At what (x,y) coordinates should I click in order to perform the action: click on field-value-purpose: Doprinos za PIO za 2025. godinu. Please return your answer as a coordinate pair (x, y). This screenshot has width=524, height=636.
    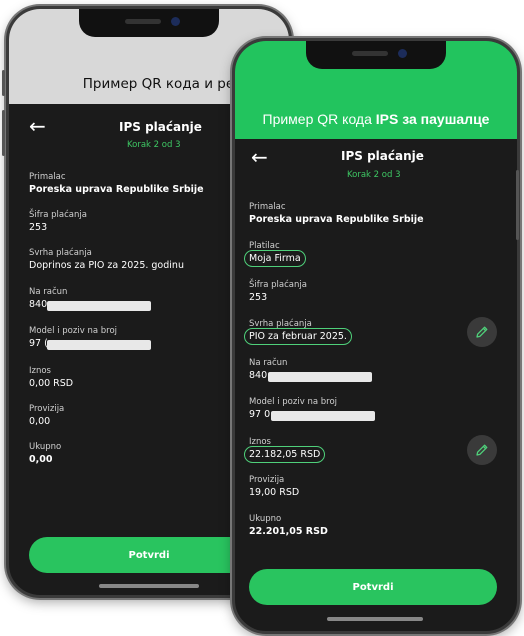
    Looking at the image, I should click on (106, 265).